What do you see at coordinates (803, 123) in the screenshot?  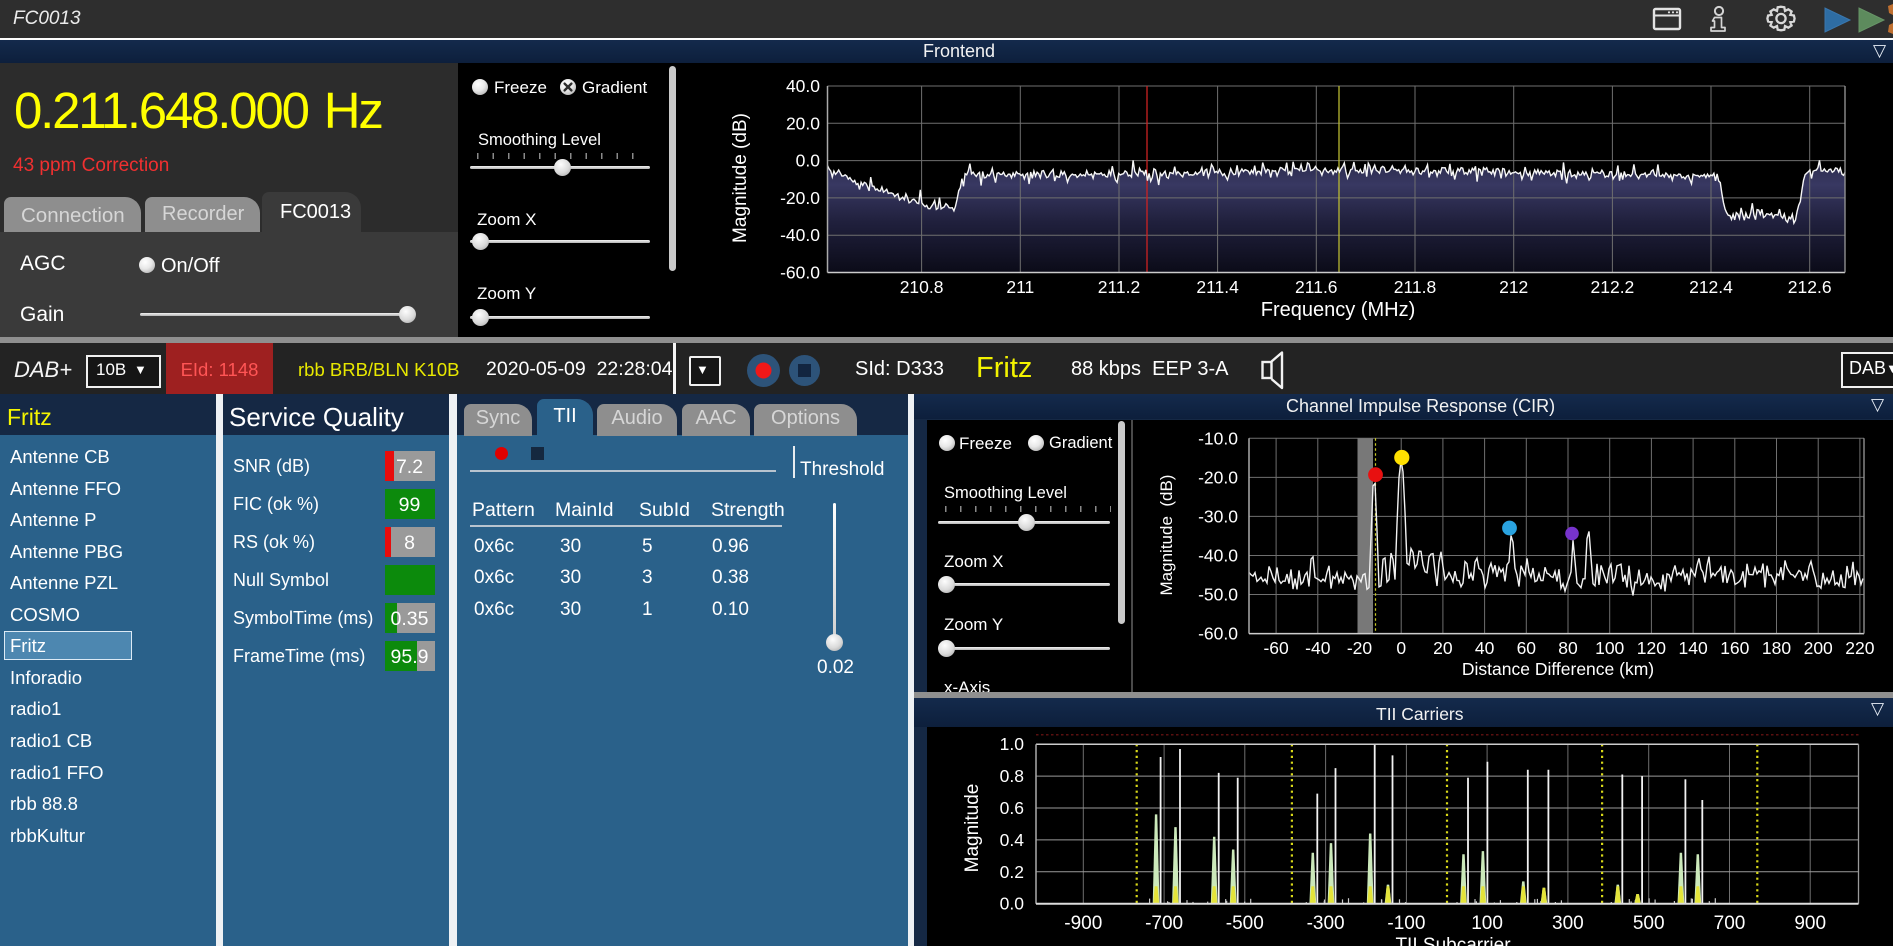 I see `svg-text: 20.0` at bounding box center [803, 123].